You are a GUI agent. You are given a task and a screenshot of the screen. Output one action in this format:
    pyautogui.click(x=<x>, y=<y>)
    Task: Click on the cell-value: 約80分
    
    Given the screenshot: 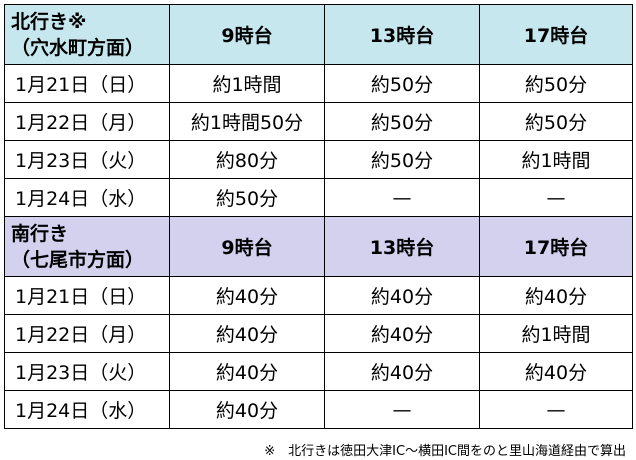 What is the action you would take?
    pyautogui.click(x=247, y=159)
    